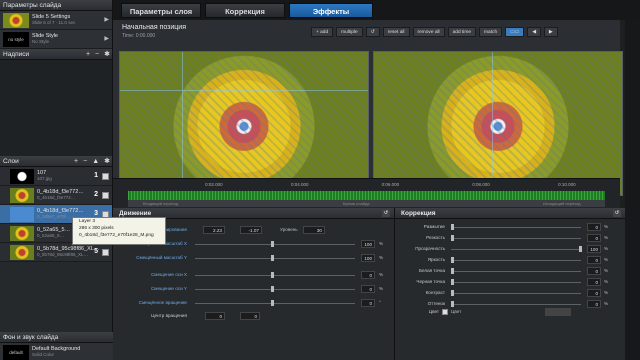 This screenshot has height=360, width=640. What do you see at coordinates (275, 303) in the screenshot?
I see `rotation-slider` at bounding box center [275, 303].